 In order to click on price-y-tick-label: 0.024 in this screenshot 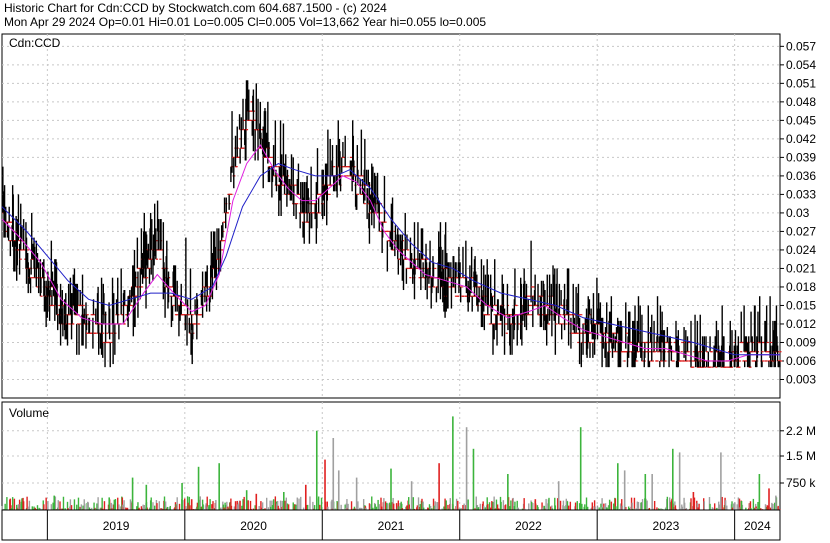, I will do `click(801, 250)`.